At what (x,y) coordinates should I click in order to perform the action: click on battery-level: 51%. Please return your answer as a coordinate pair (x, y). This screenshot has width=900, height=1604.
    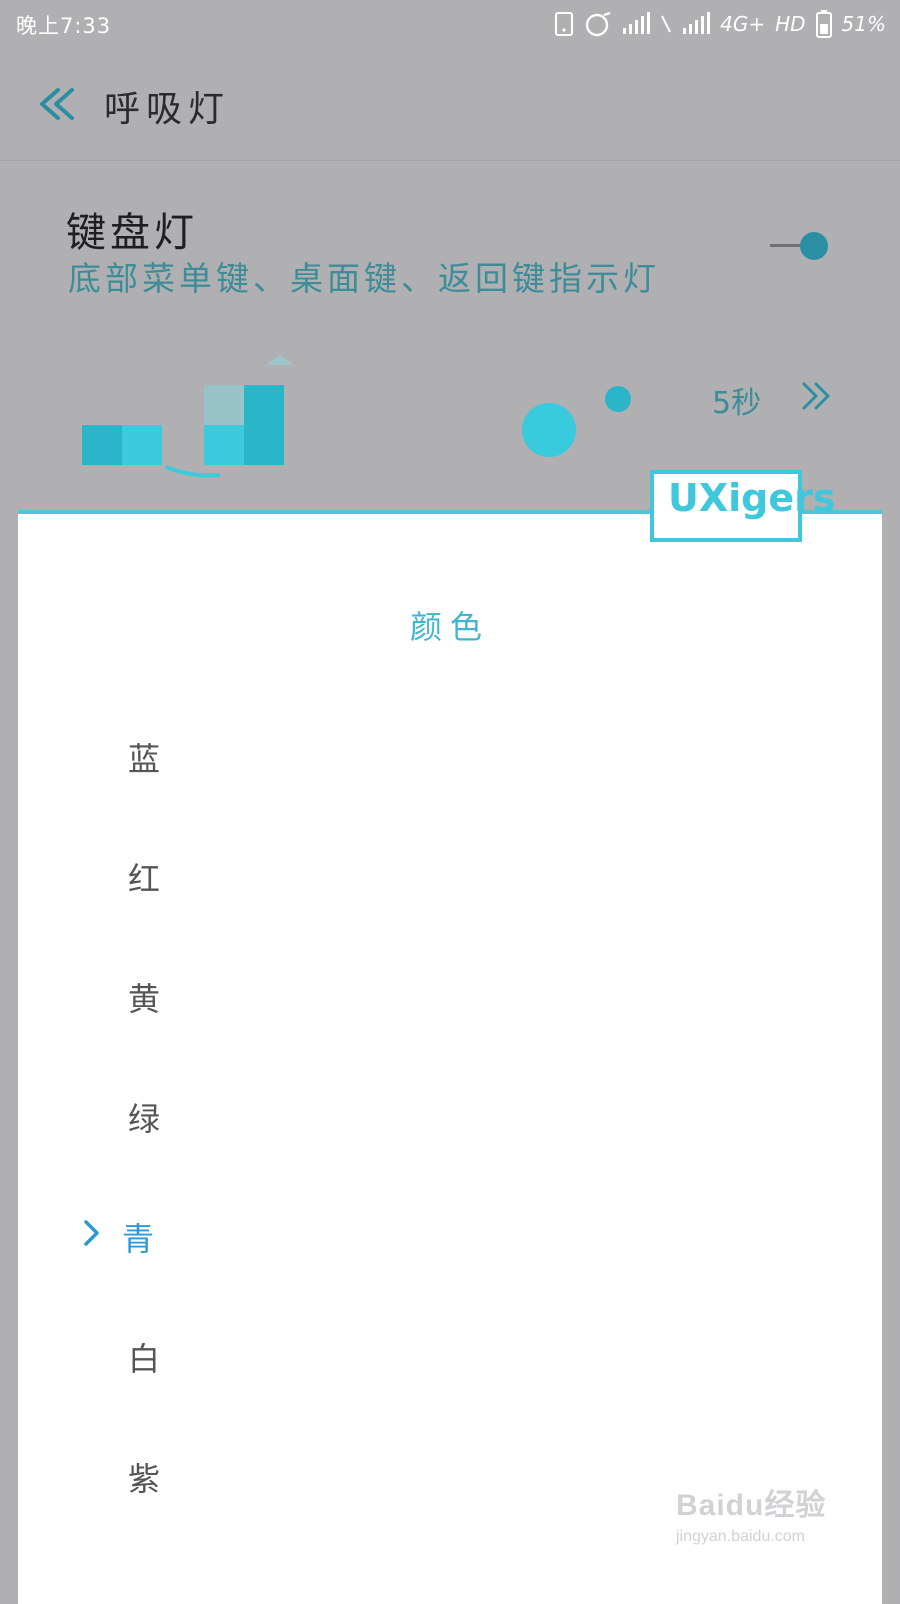
    Looking at the image, I should click on (863, 24).